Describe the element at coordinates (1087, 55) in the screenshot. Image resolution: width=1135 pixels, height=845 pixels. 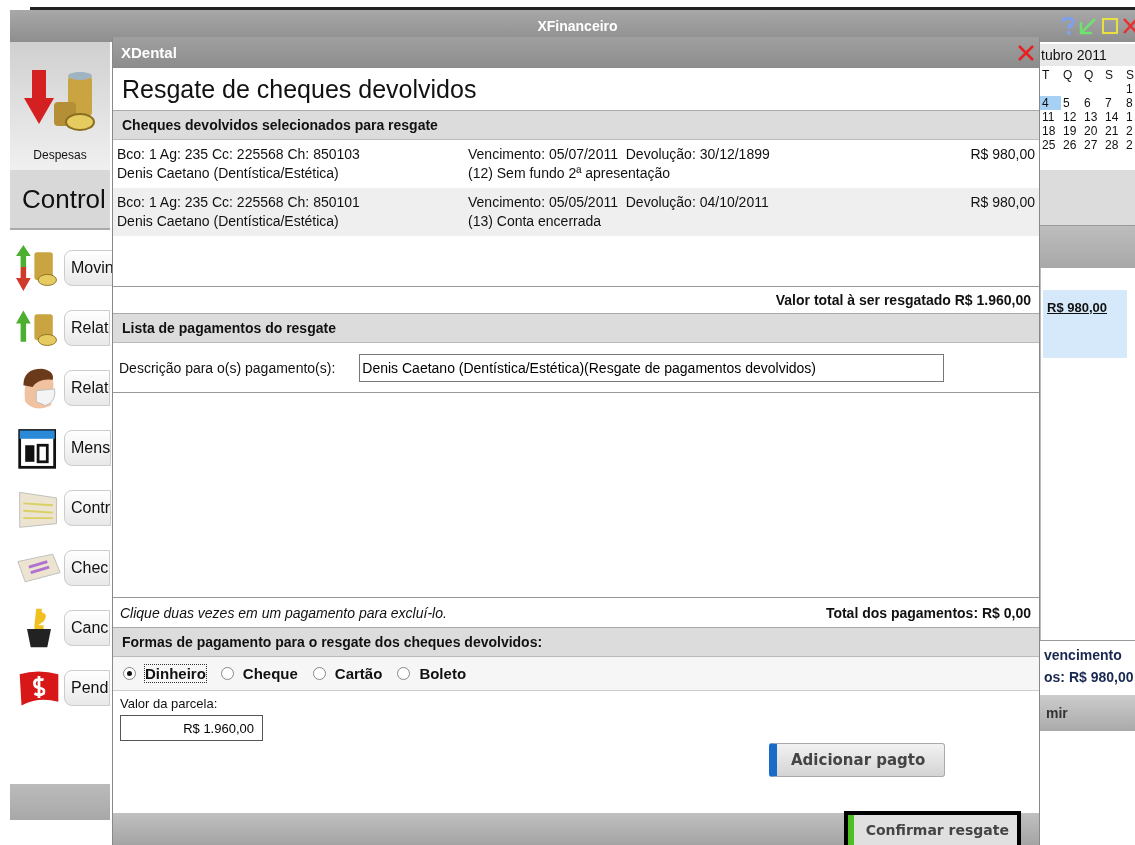
I see `calendar-month: tubro 2011` at that location.